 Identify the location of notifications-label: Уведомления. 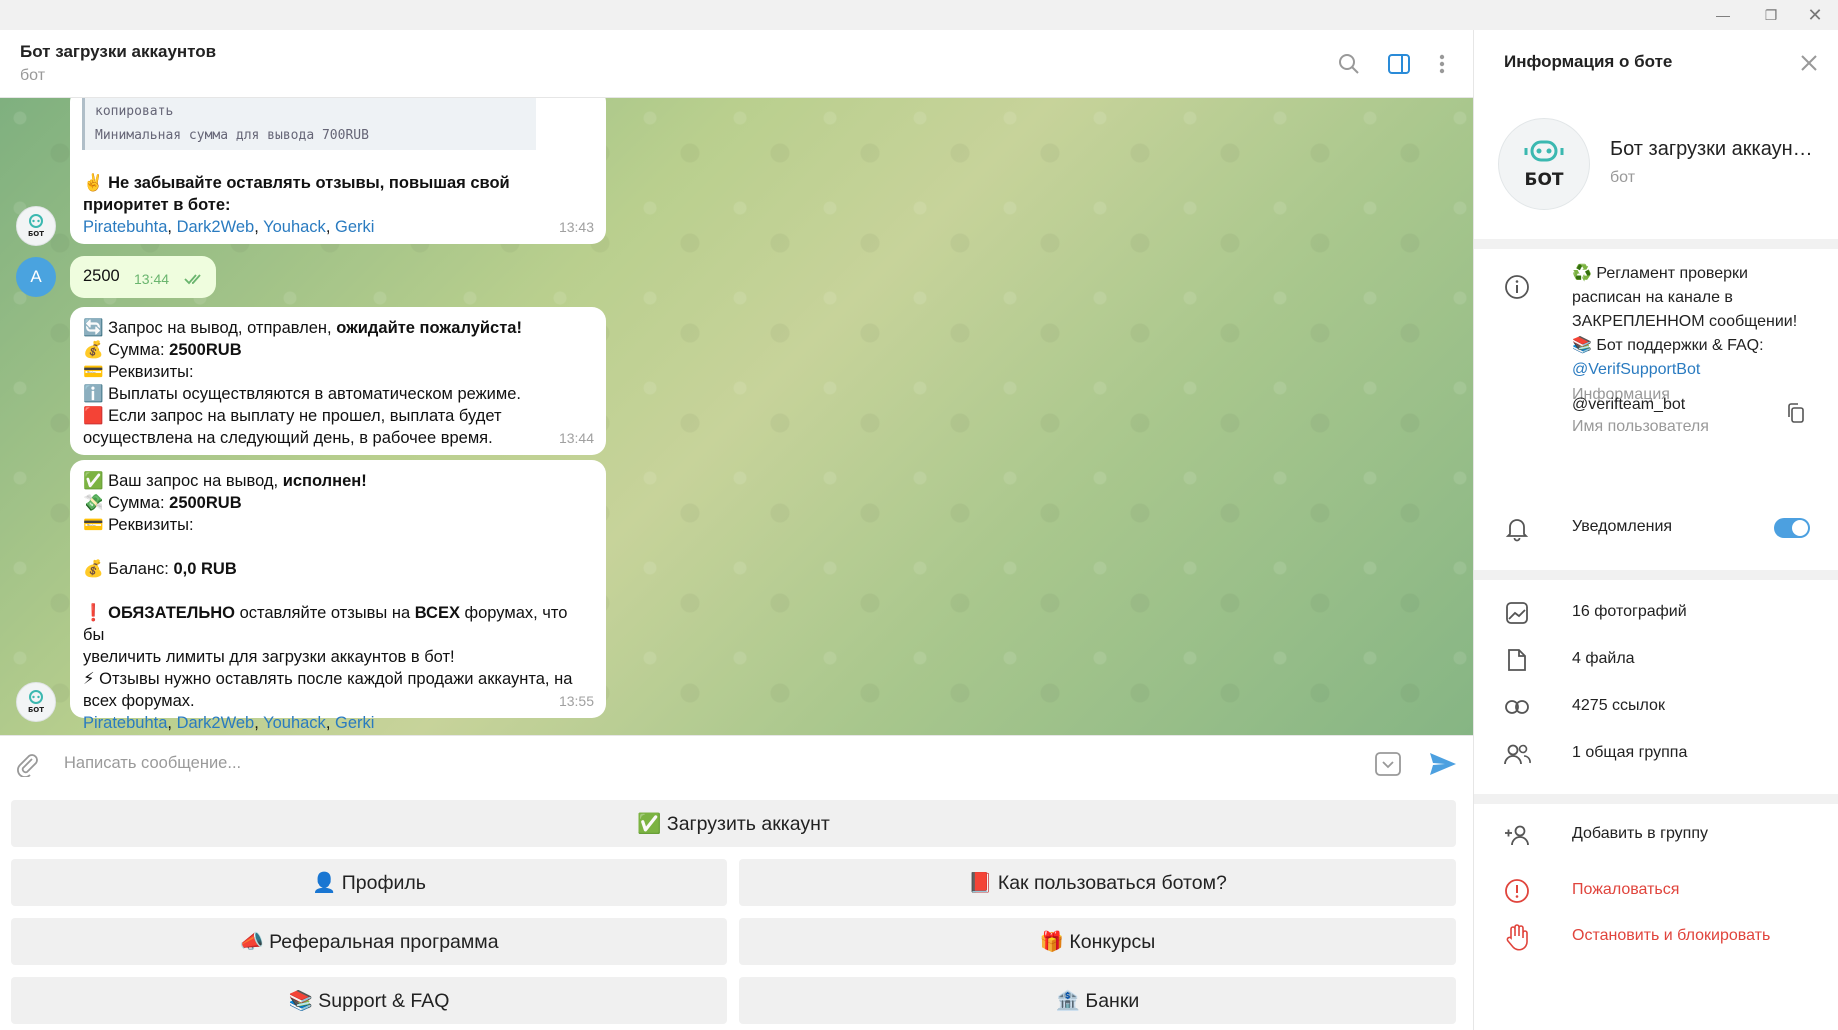
(1622, 526).